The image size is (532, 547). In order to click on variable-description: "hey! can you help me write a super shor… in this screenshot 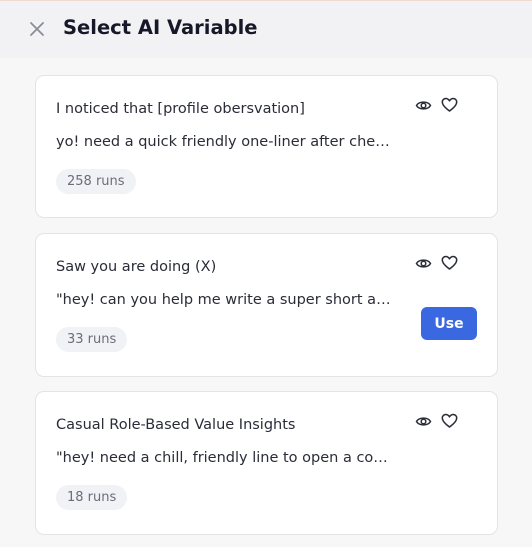, I will do `click(226, 300)`.